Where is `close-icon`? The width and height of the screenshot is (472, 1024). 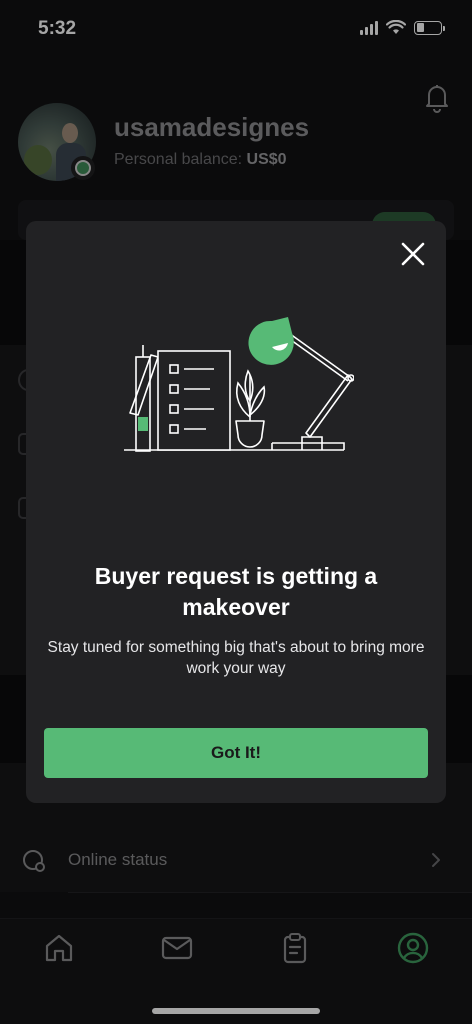 close-icon is located at coordinates (413, 254).